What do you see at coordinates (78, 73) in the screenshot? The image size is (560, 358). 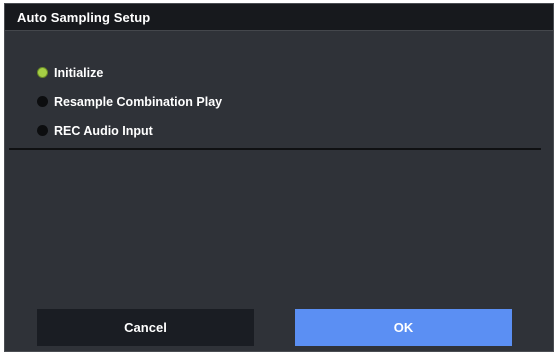 I see `option-initialize-label: Initialize` at bounding box center [78, 73].